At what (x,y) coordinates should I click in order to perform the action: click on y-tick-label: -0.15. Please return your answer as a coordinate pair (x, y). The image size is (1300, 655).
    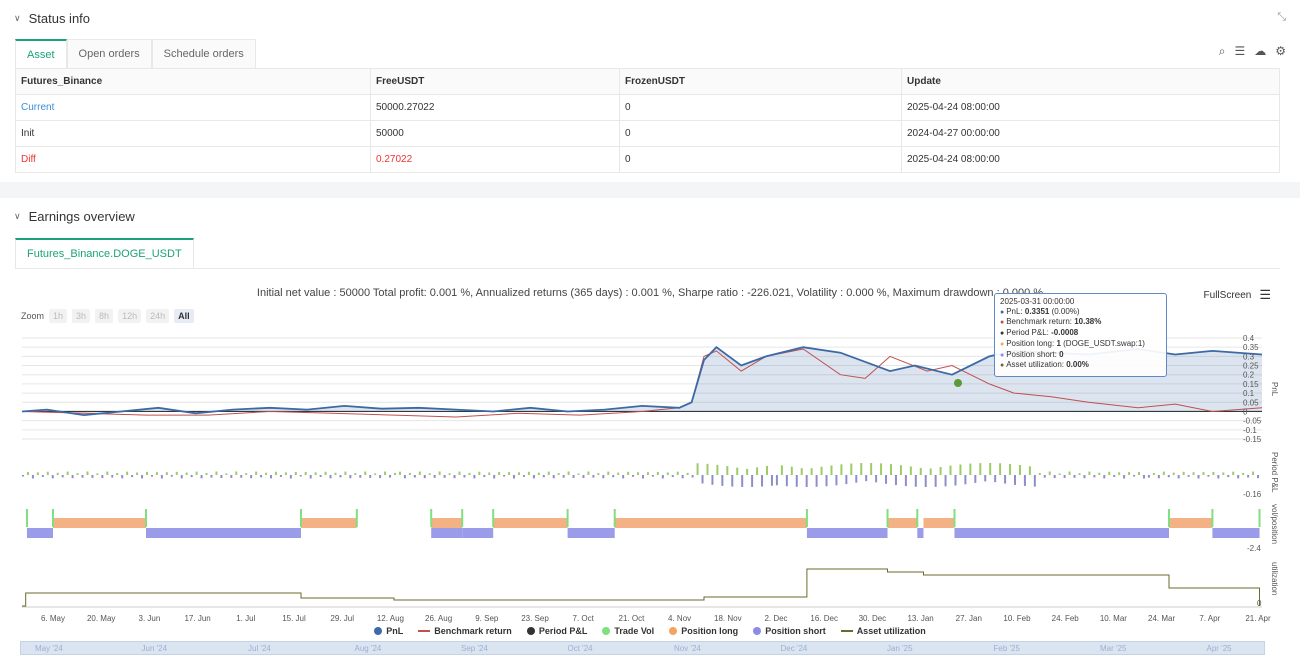
    Looking at the image, I should click on (1252, 439).